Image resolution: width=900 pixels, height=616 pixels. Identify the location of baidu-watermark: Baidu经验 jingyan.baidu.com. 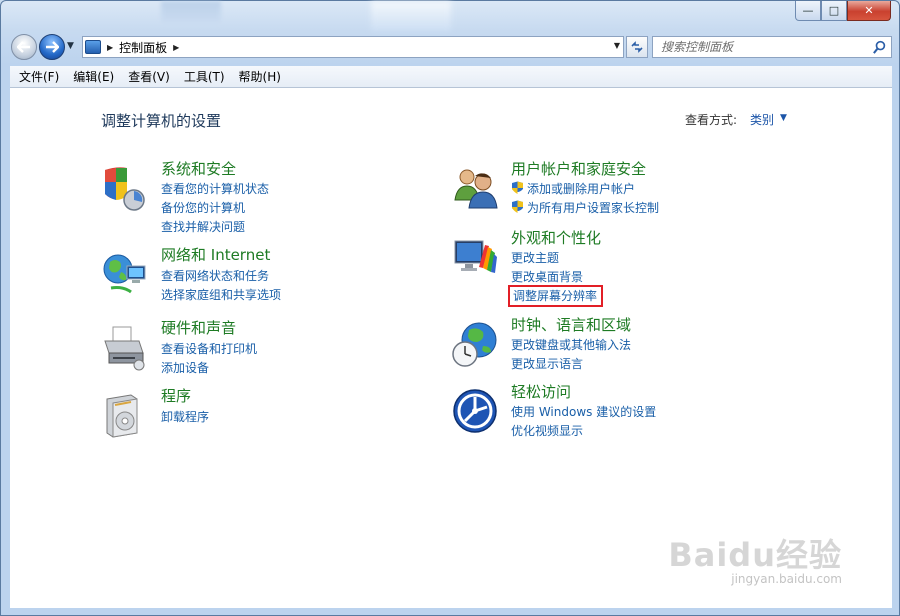
(755, 558).